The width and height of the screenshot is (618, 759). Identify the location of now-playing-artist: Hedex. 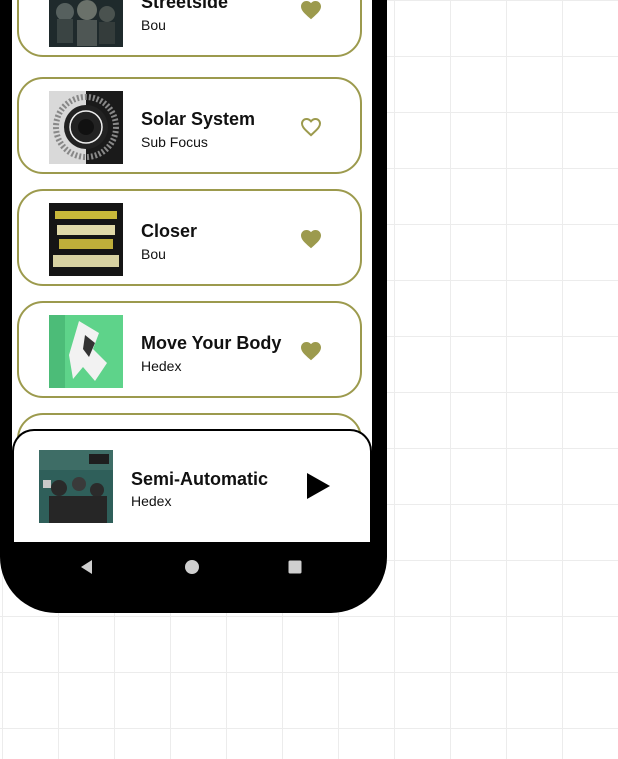
(151, 501).